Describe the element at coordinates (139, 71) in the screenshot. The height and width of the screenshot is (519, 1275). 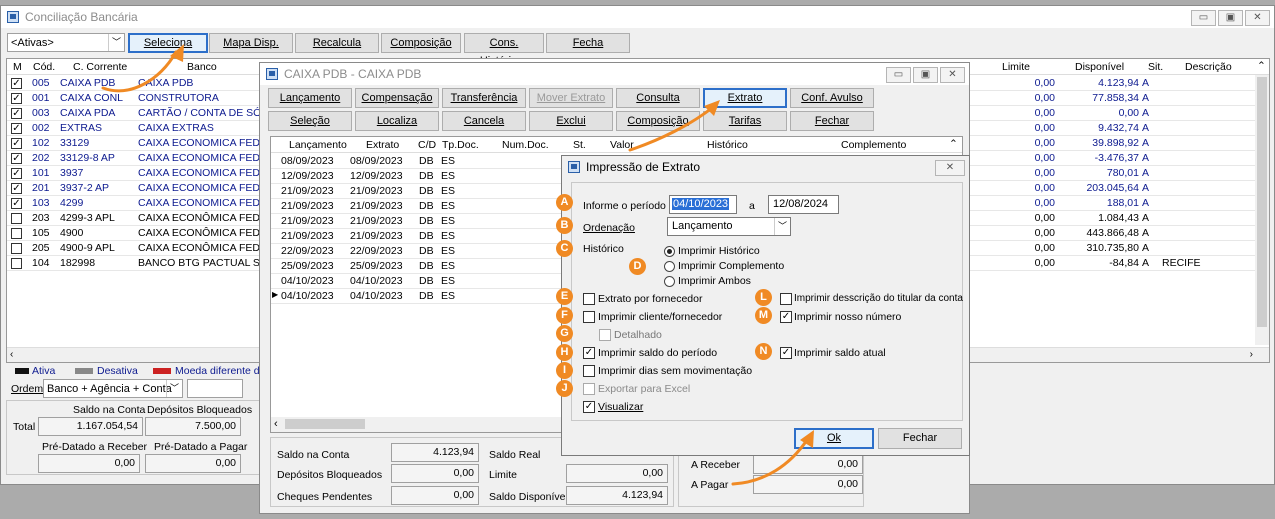
I see `arrow-to-seleciona` at that location.